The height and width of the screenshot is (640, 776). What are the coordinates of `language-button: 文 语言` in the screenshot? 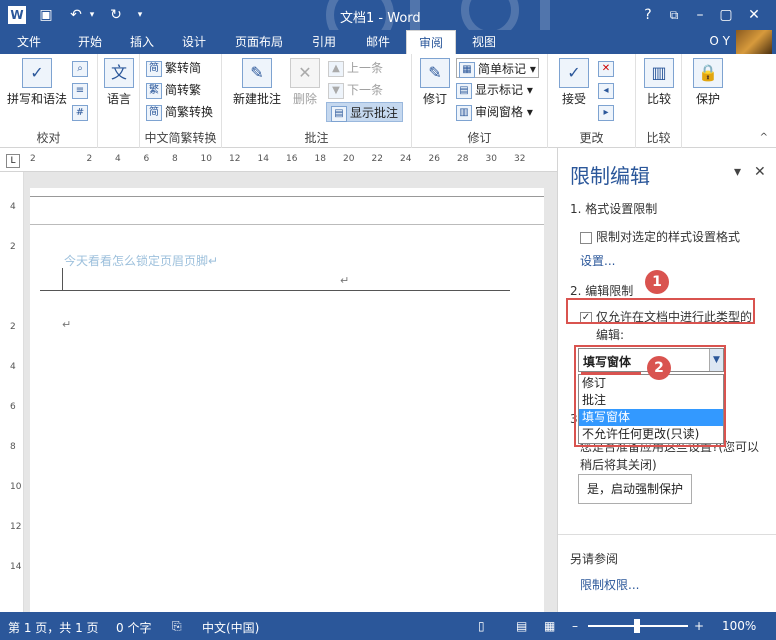 It's located at (119, 82).